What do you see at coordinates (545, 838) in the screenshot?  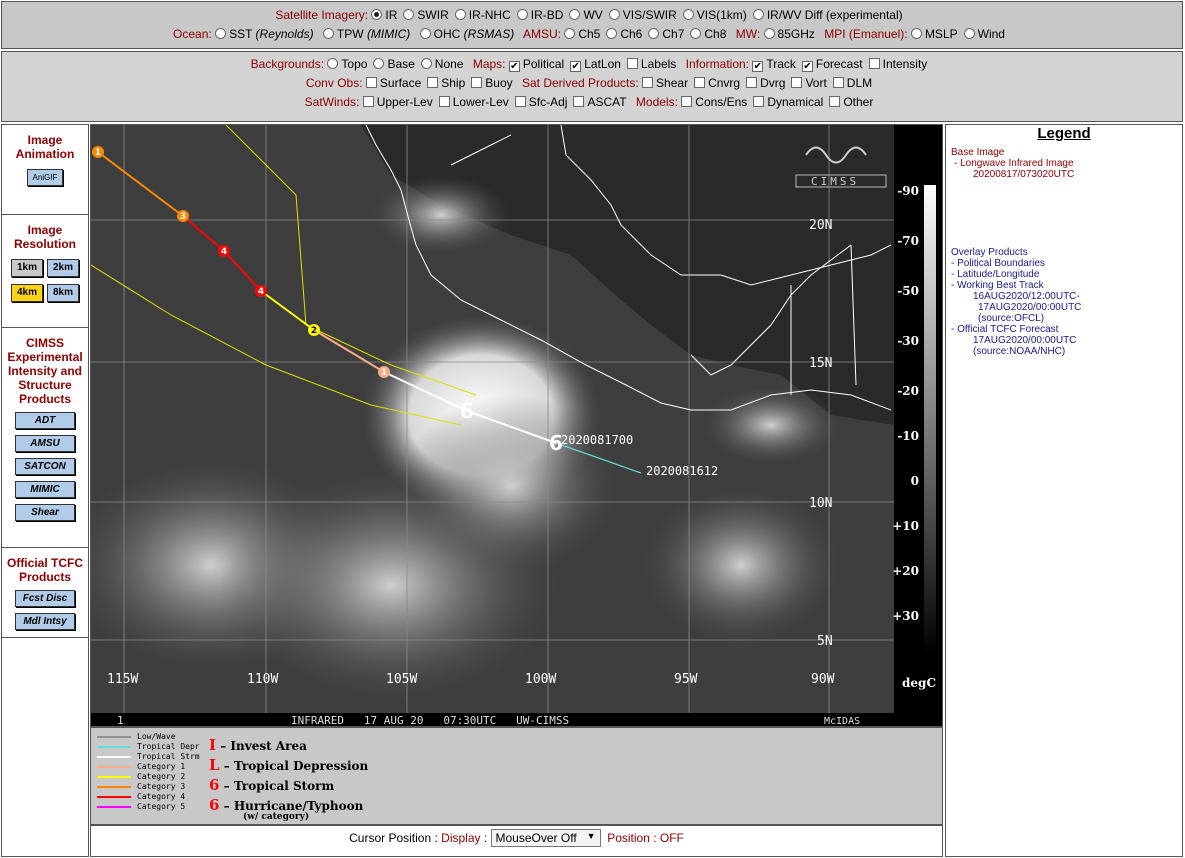 I see `display-select: MouseOver Off ▼` at bounding box center [545, 838].